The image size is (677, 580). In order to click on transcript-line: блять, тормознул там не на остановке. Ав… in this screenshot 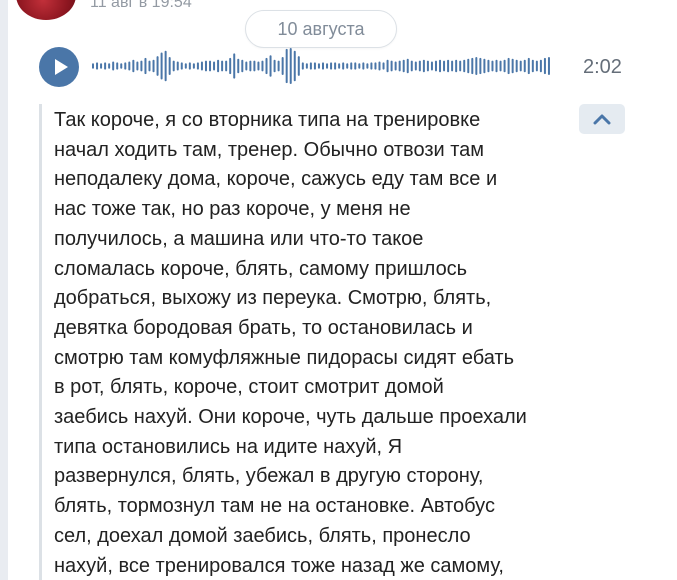, I will do `click(274, 506)`.